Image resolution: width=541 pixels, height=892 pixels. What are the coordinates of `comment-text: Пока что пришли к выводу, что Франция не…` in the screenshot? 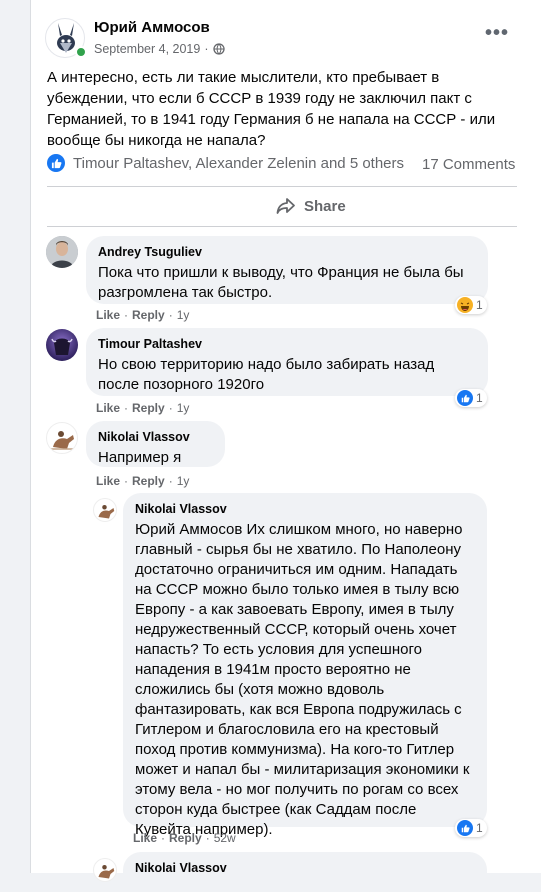 It's located at (281, 282).